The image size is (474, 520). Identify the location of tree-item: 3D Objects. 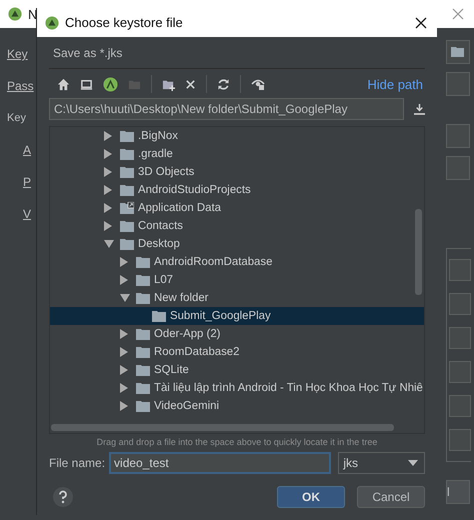
(237, 172).